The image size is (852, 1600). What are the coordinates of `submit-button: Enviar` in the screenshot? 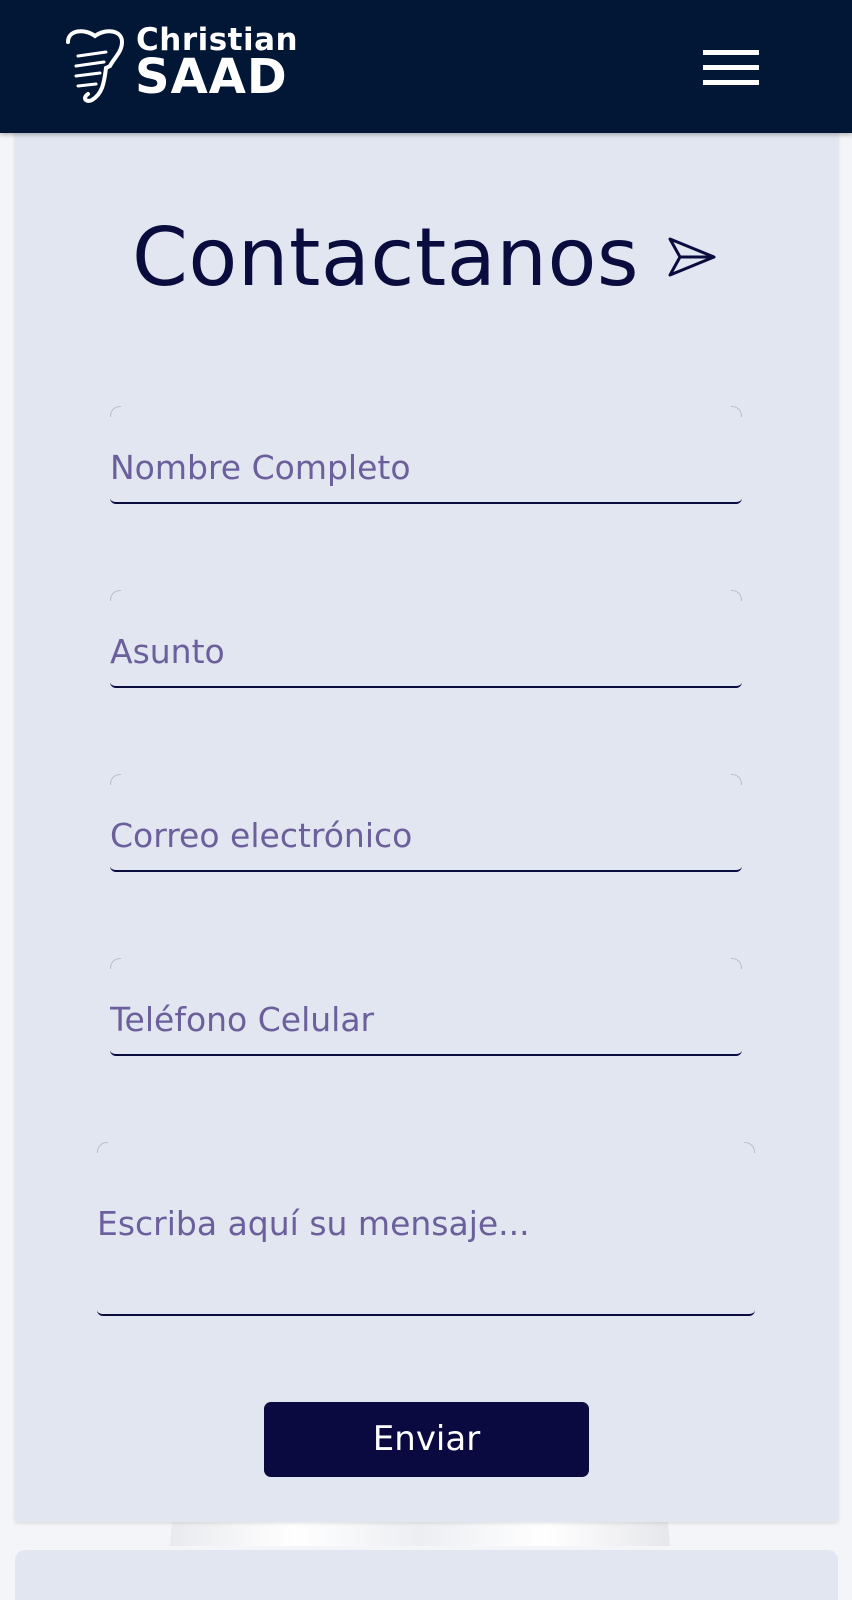 It's located at (426, 1439).